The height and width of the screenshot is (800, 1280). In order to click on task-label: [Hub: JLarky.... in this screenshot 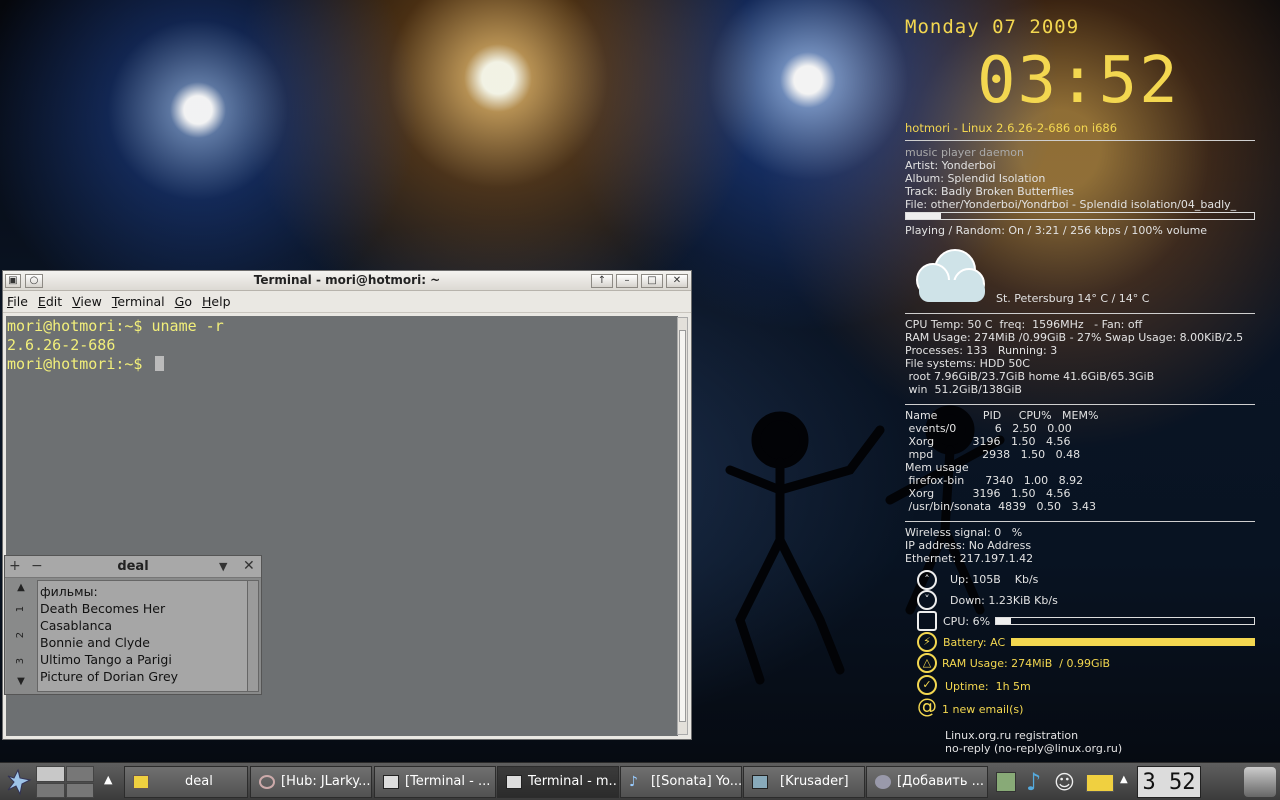, I will do `click(326, 781)`.